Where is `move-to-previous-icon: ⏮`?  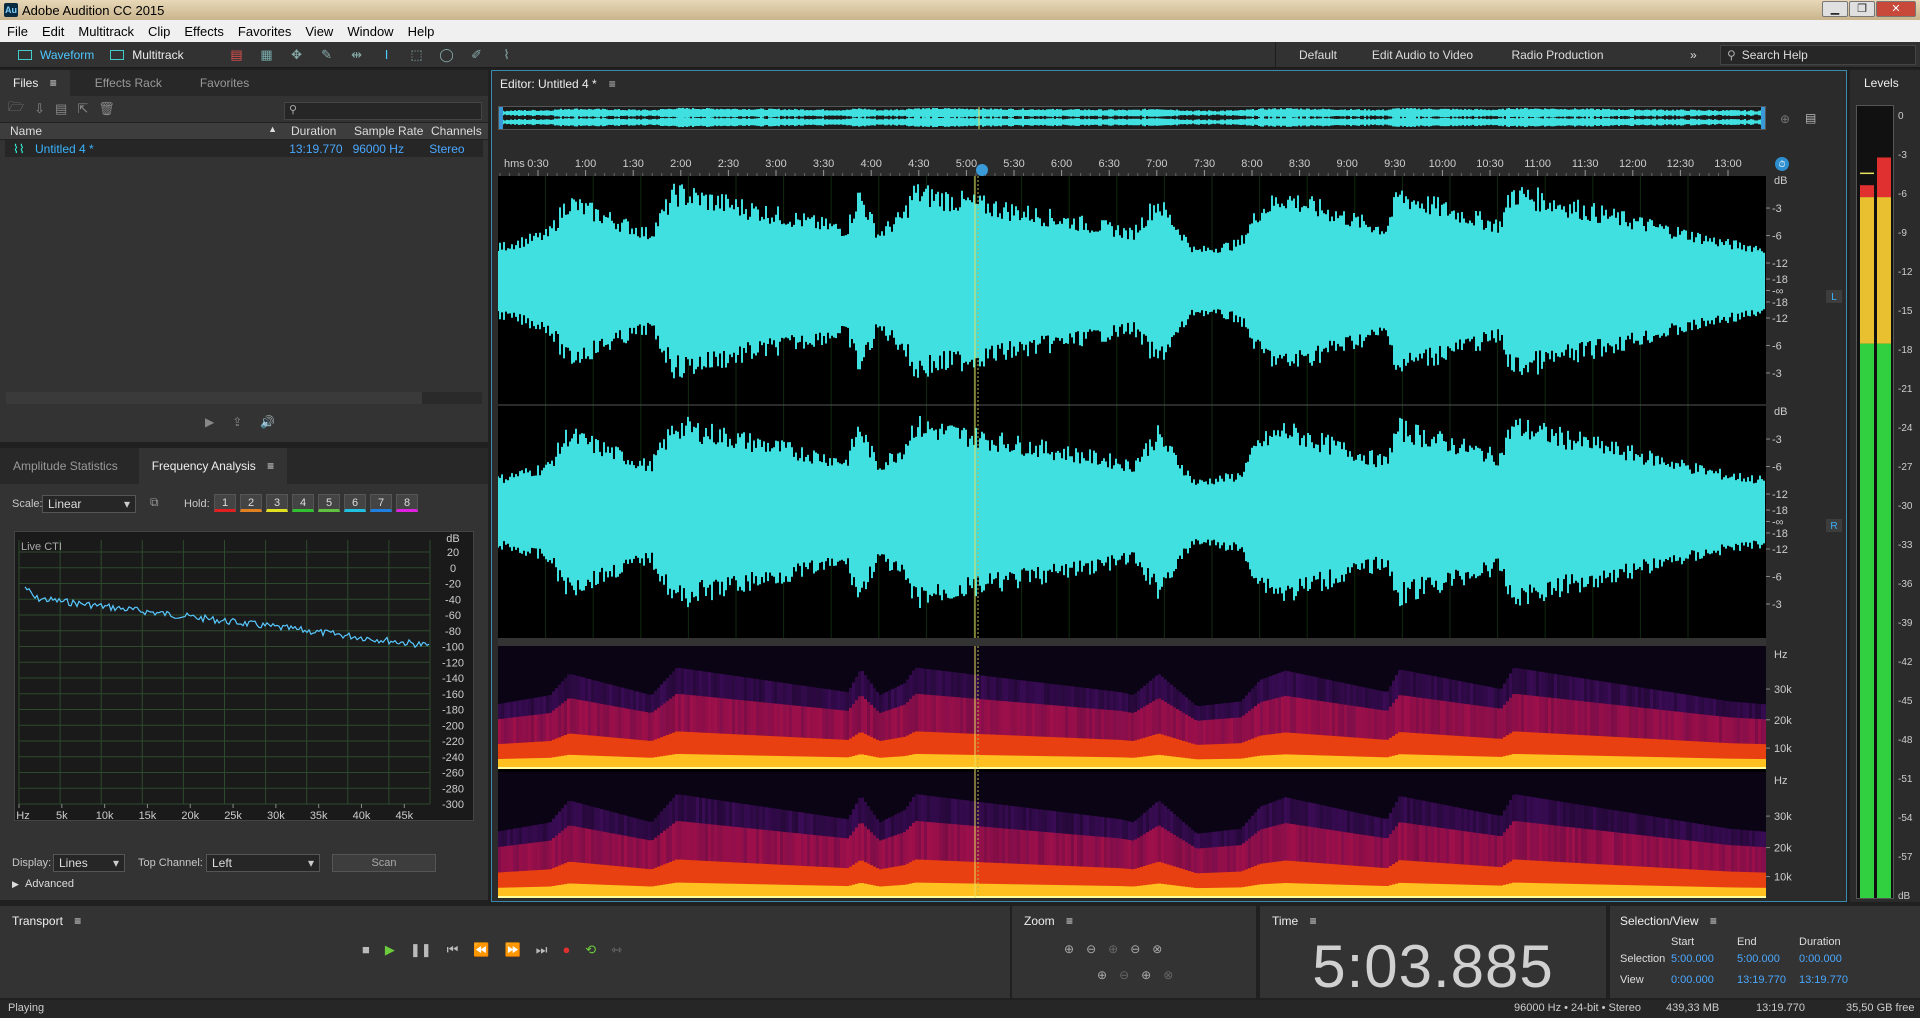
move-to-previous-icon: ⏮ is located at coordinates (453, 950).